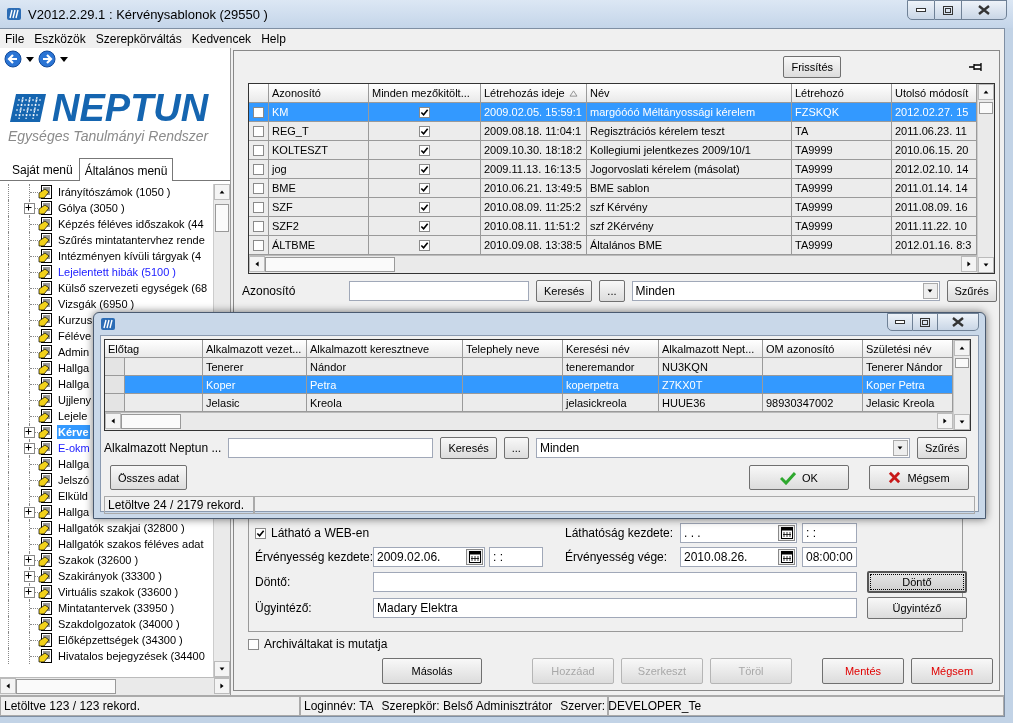 Image resolution: width=1013 pixels, height=723 pixels. What do you see at coordinates (284, 608) in the screenshot?
I see `field-label: Ügyintéző:` at bounding box center [284, 608].